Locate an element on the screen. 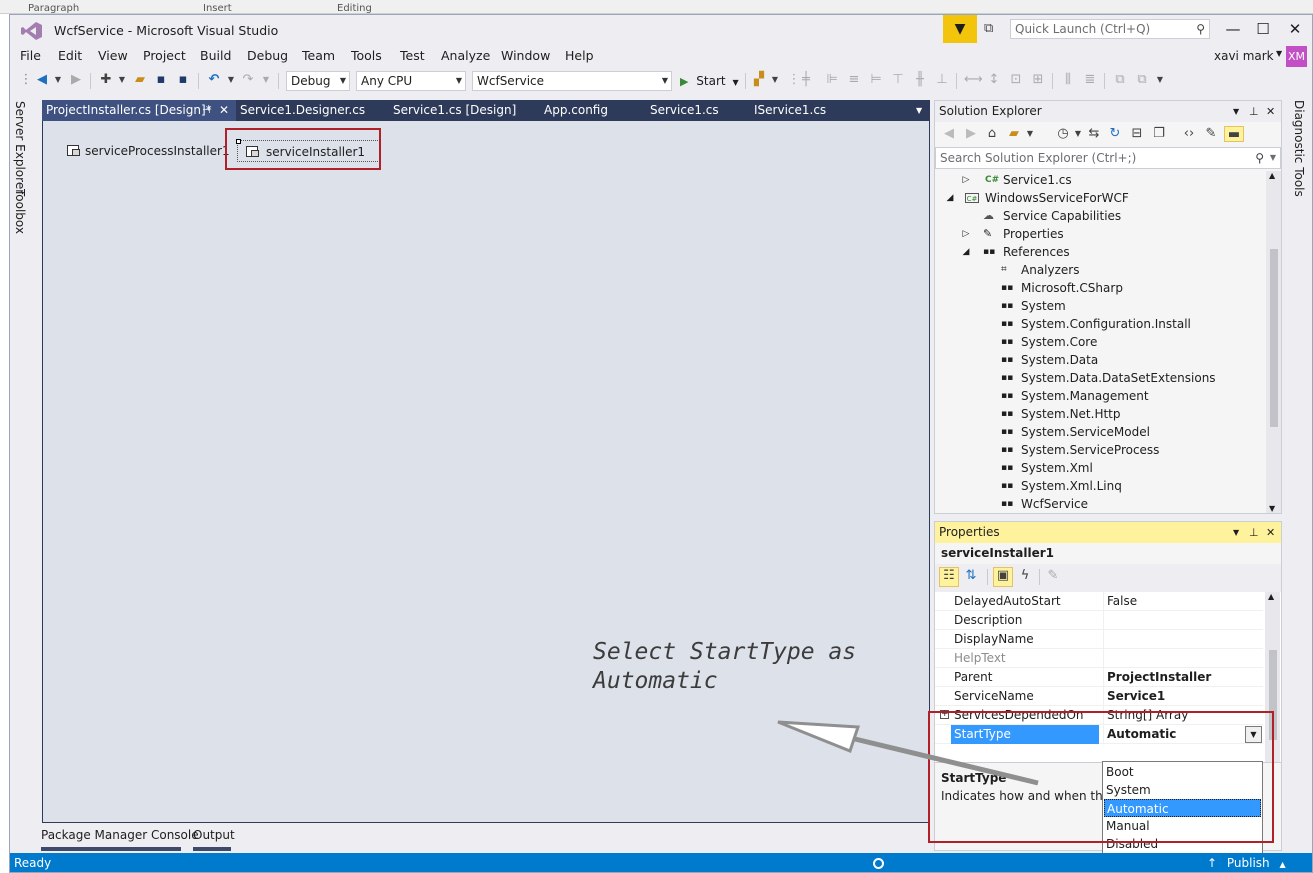  menu-window: Window is located at coordinates (525, 55).